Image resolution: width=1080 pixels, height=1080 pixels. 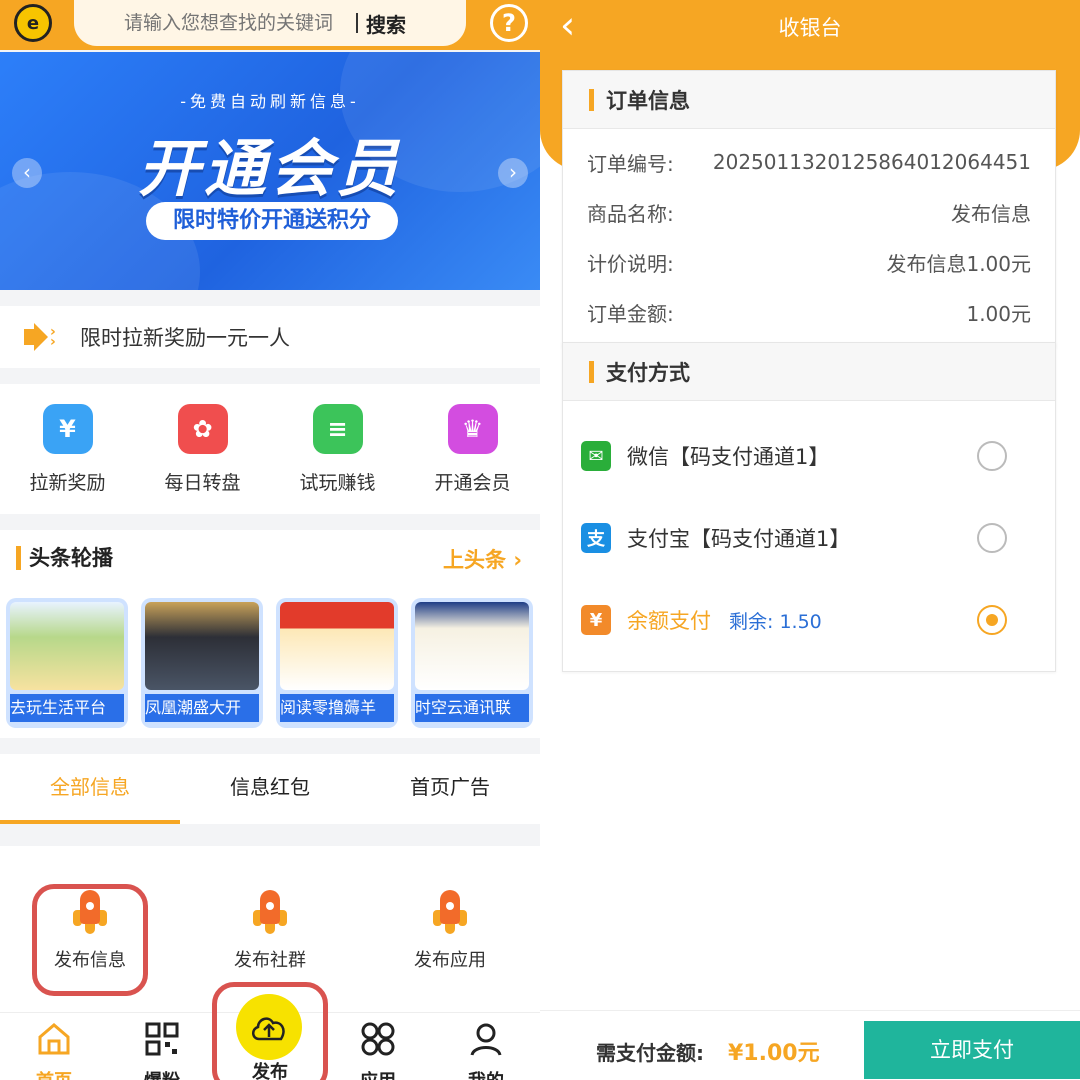 I want to click on megaphone-icon: › ›, so click(x=40, y=337).